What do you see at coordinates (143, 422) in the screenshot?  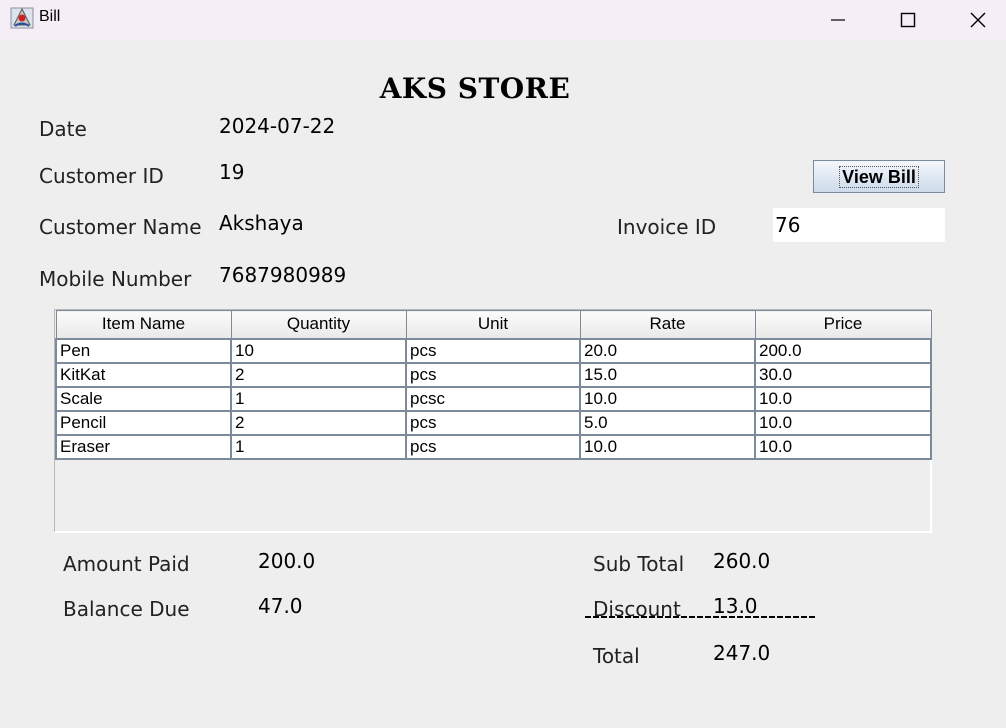 I see `cell-item-name: Pencil` at bounding box center [143, 422].